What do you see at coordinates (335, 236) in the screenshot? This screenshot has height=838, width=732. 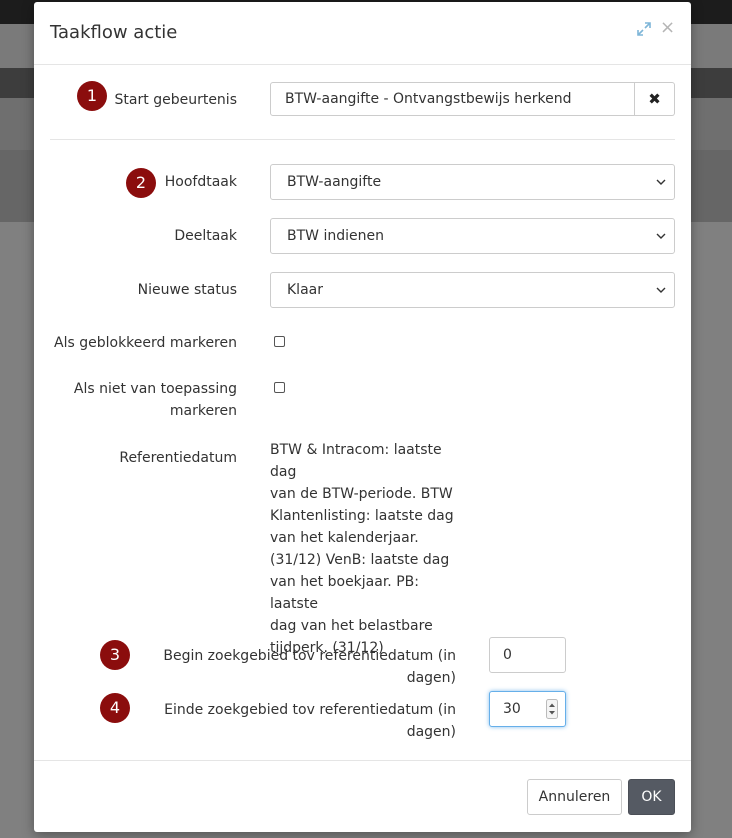 I see `sub-task-value: BTW indienen` at bounding box center [335, 236].